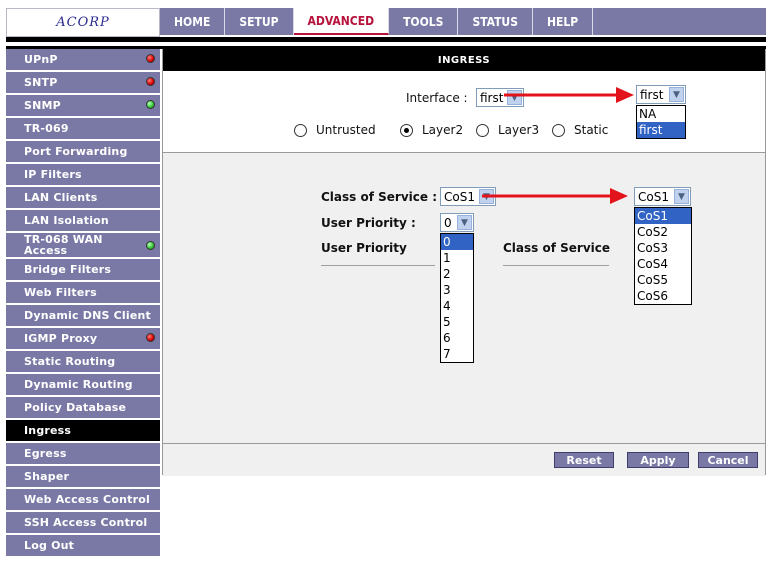 This screenshot has width=775, height=573. I want to click on interface-select-value: first, so click(492, 97).